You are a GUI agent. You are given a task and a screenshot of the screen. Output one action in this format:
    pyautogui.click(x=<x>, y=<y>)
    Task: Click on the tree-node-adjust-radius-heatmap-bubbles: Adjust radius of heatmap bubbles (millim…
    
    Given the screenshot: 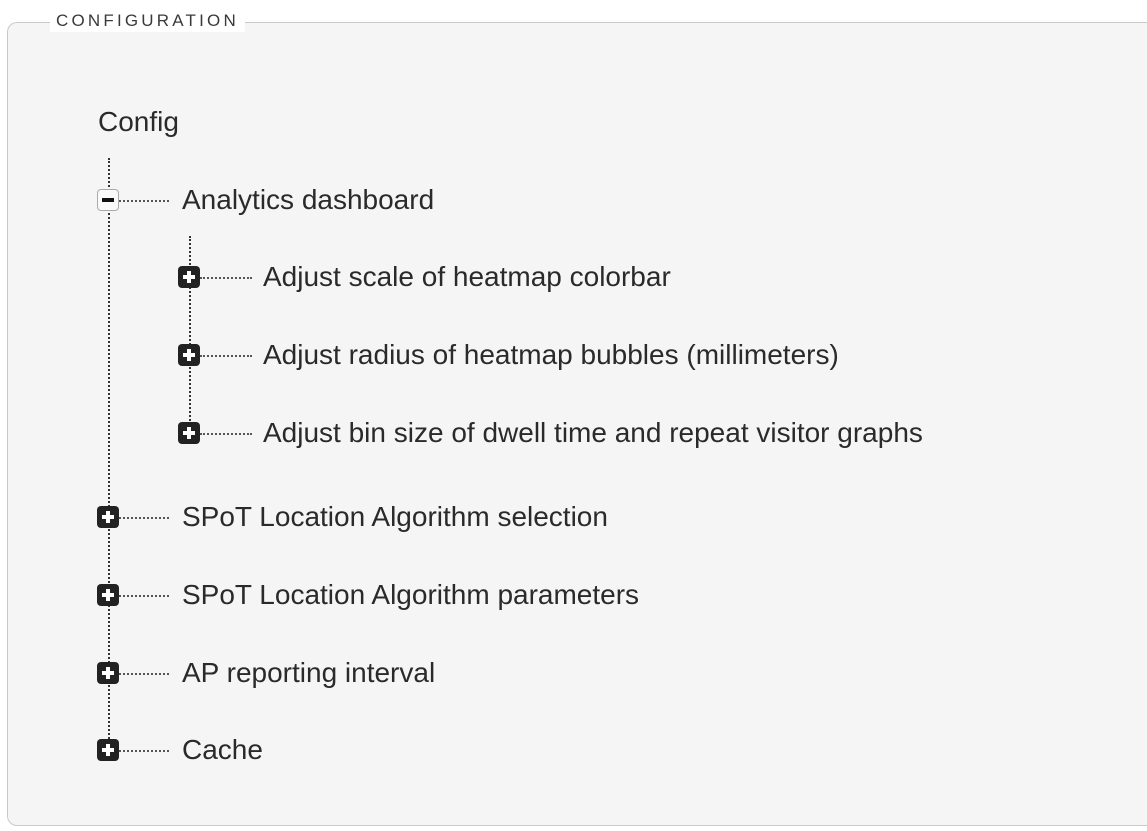 What is the action you would take?
    pyautogui.click(x=551, y=355)
    